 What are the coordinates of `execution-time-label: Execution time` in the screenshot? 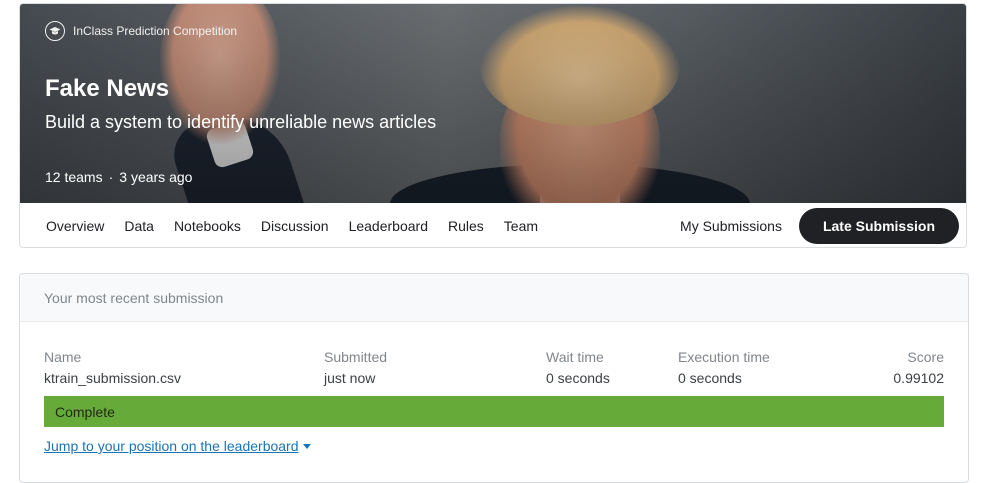 It's located at (724, 357).